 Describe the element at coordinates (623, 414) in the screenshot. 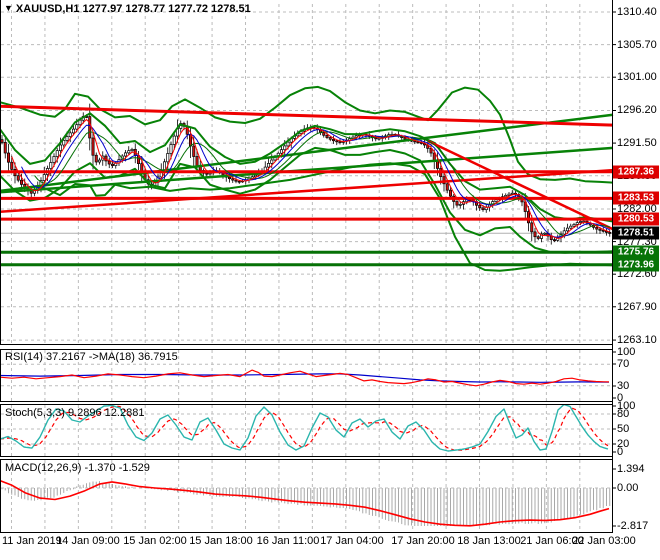

I see `stoch-axis-label: 80` at that location.